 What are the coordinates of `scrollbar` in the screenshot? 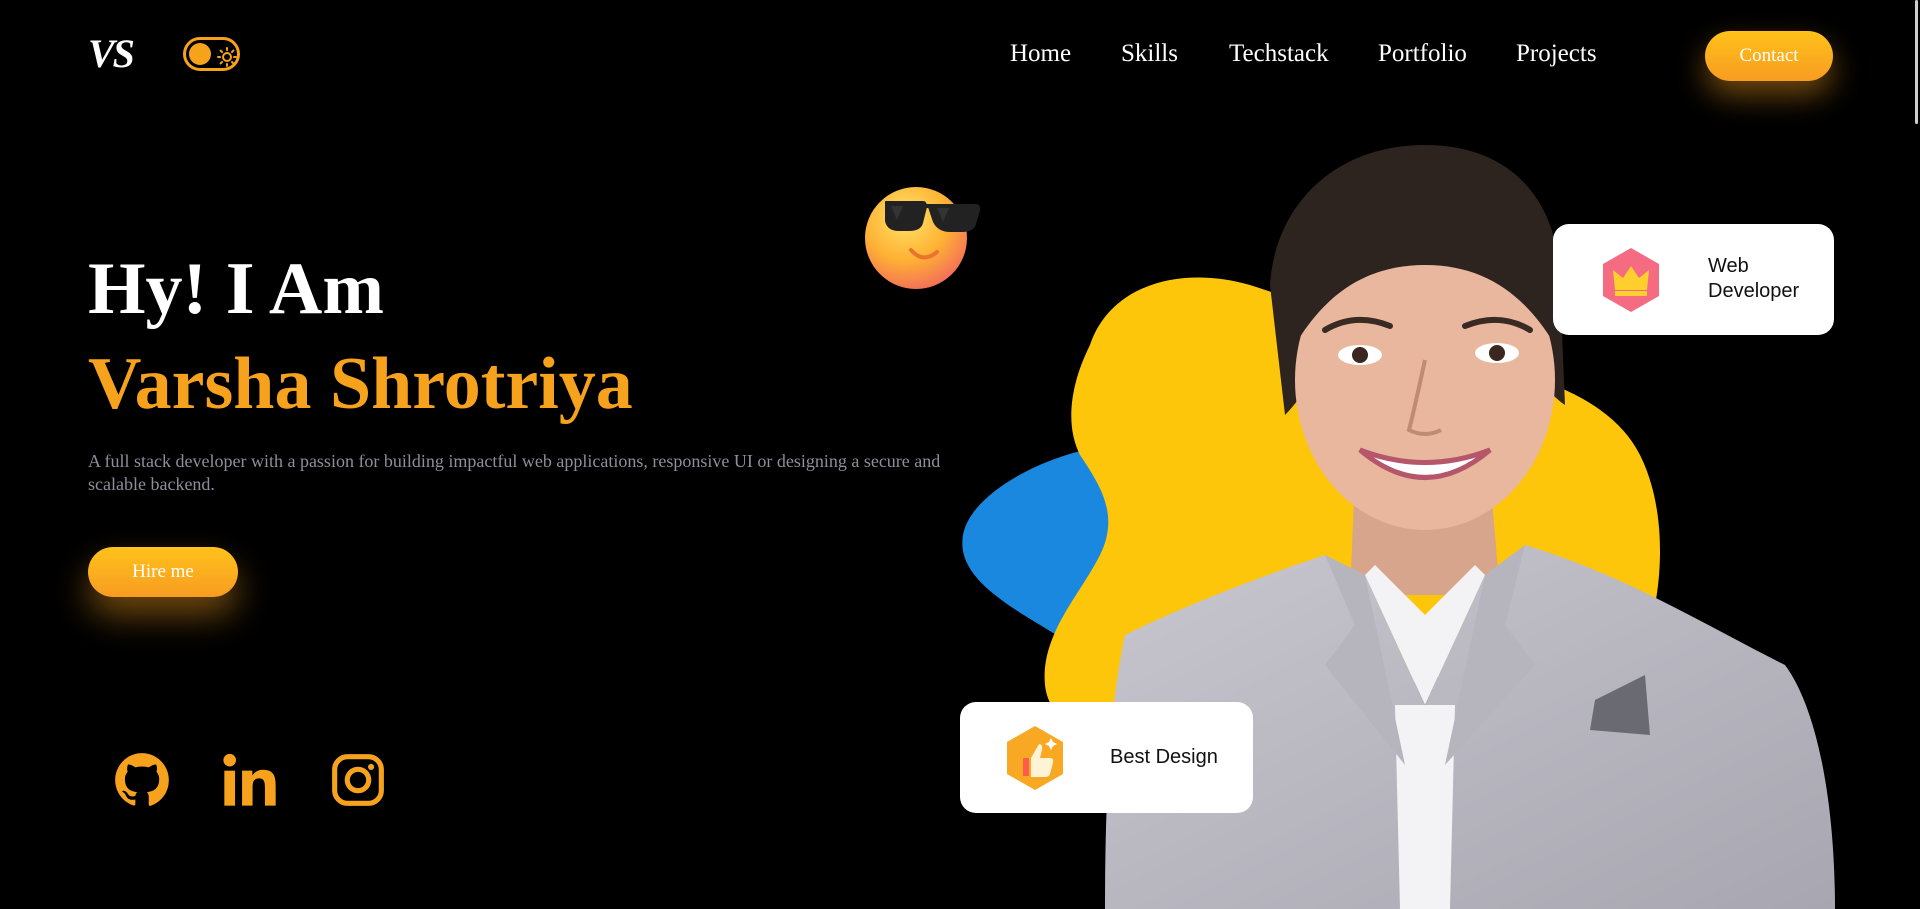 It's located at (1916, 62).